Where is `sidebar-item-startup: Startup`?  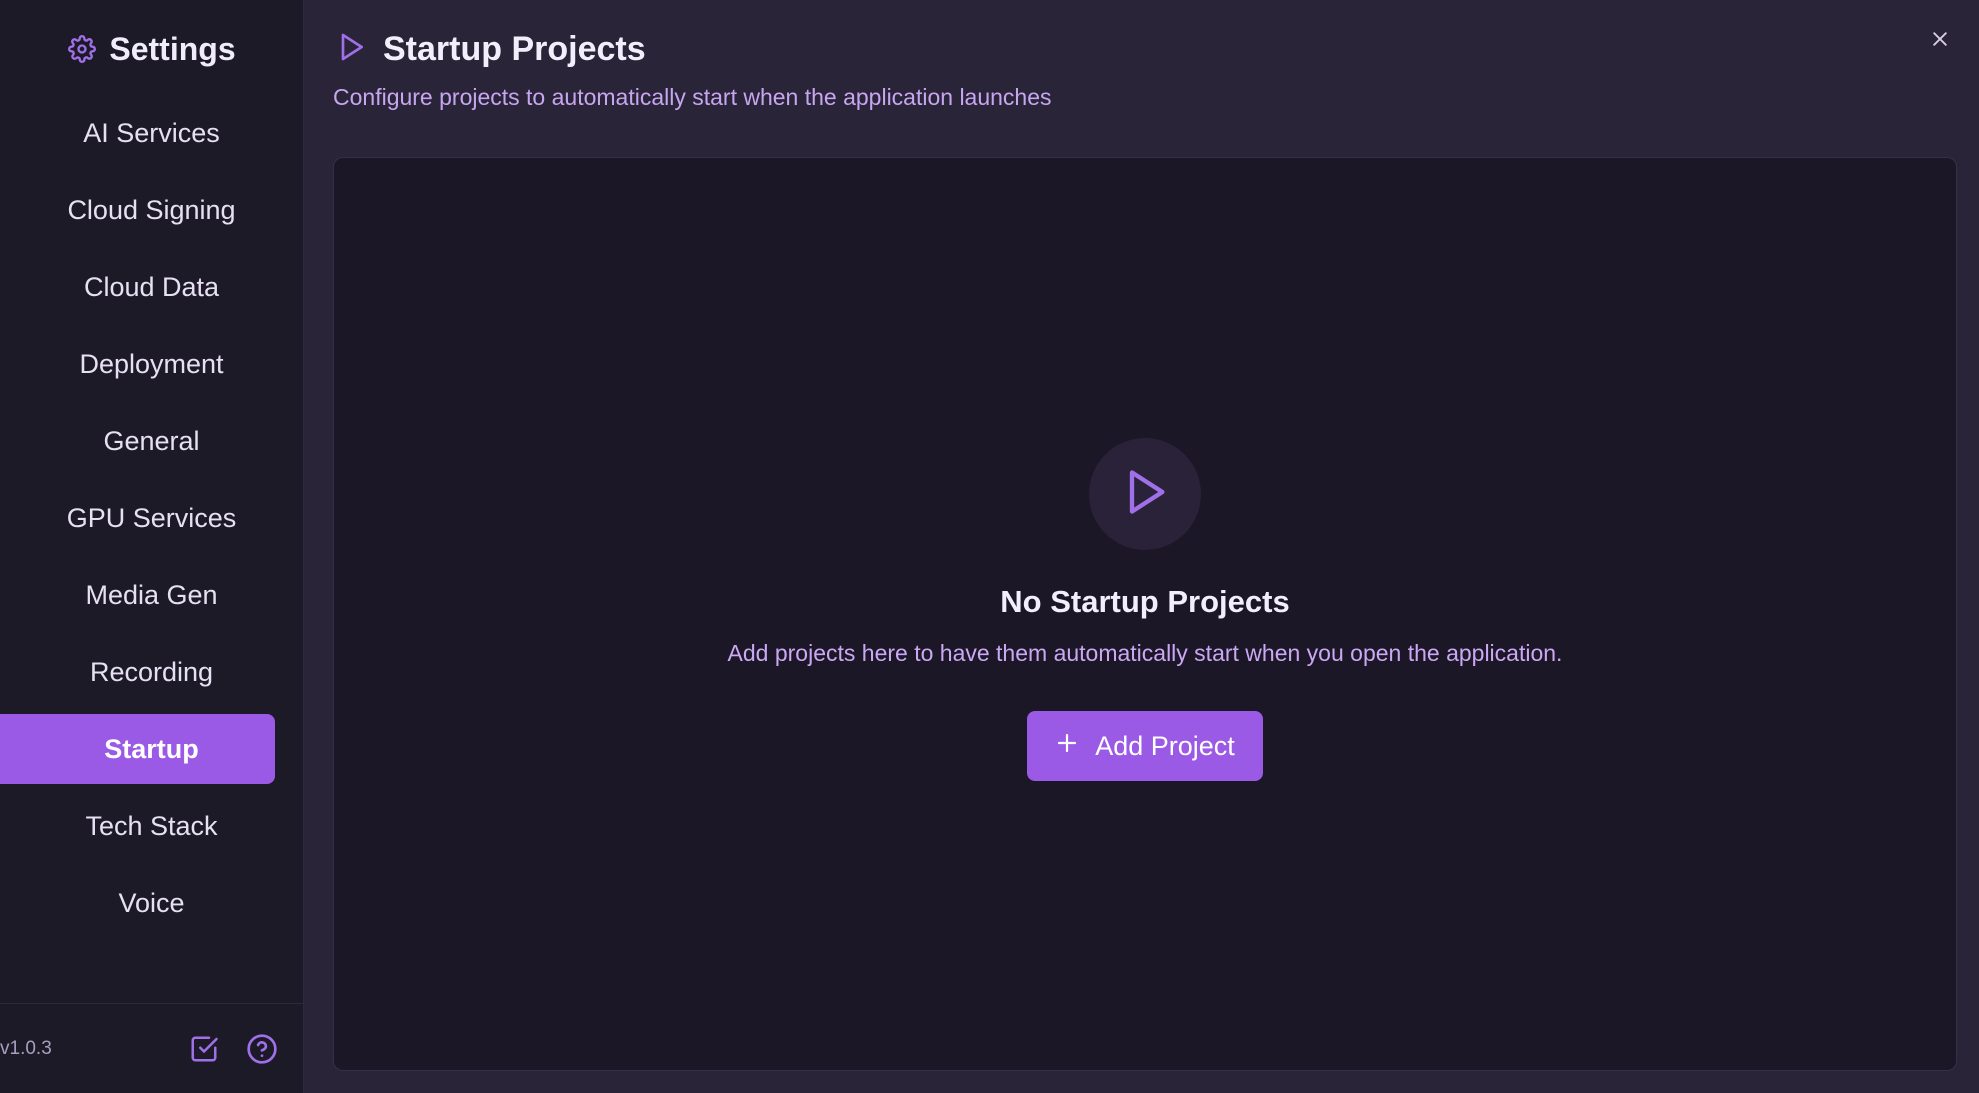 sidebar-item-startup: Startup is located at coordinates (137, 749).